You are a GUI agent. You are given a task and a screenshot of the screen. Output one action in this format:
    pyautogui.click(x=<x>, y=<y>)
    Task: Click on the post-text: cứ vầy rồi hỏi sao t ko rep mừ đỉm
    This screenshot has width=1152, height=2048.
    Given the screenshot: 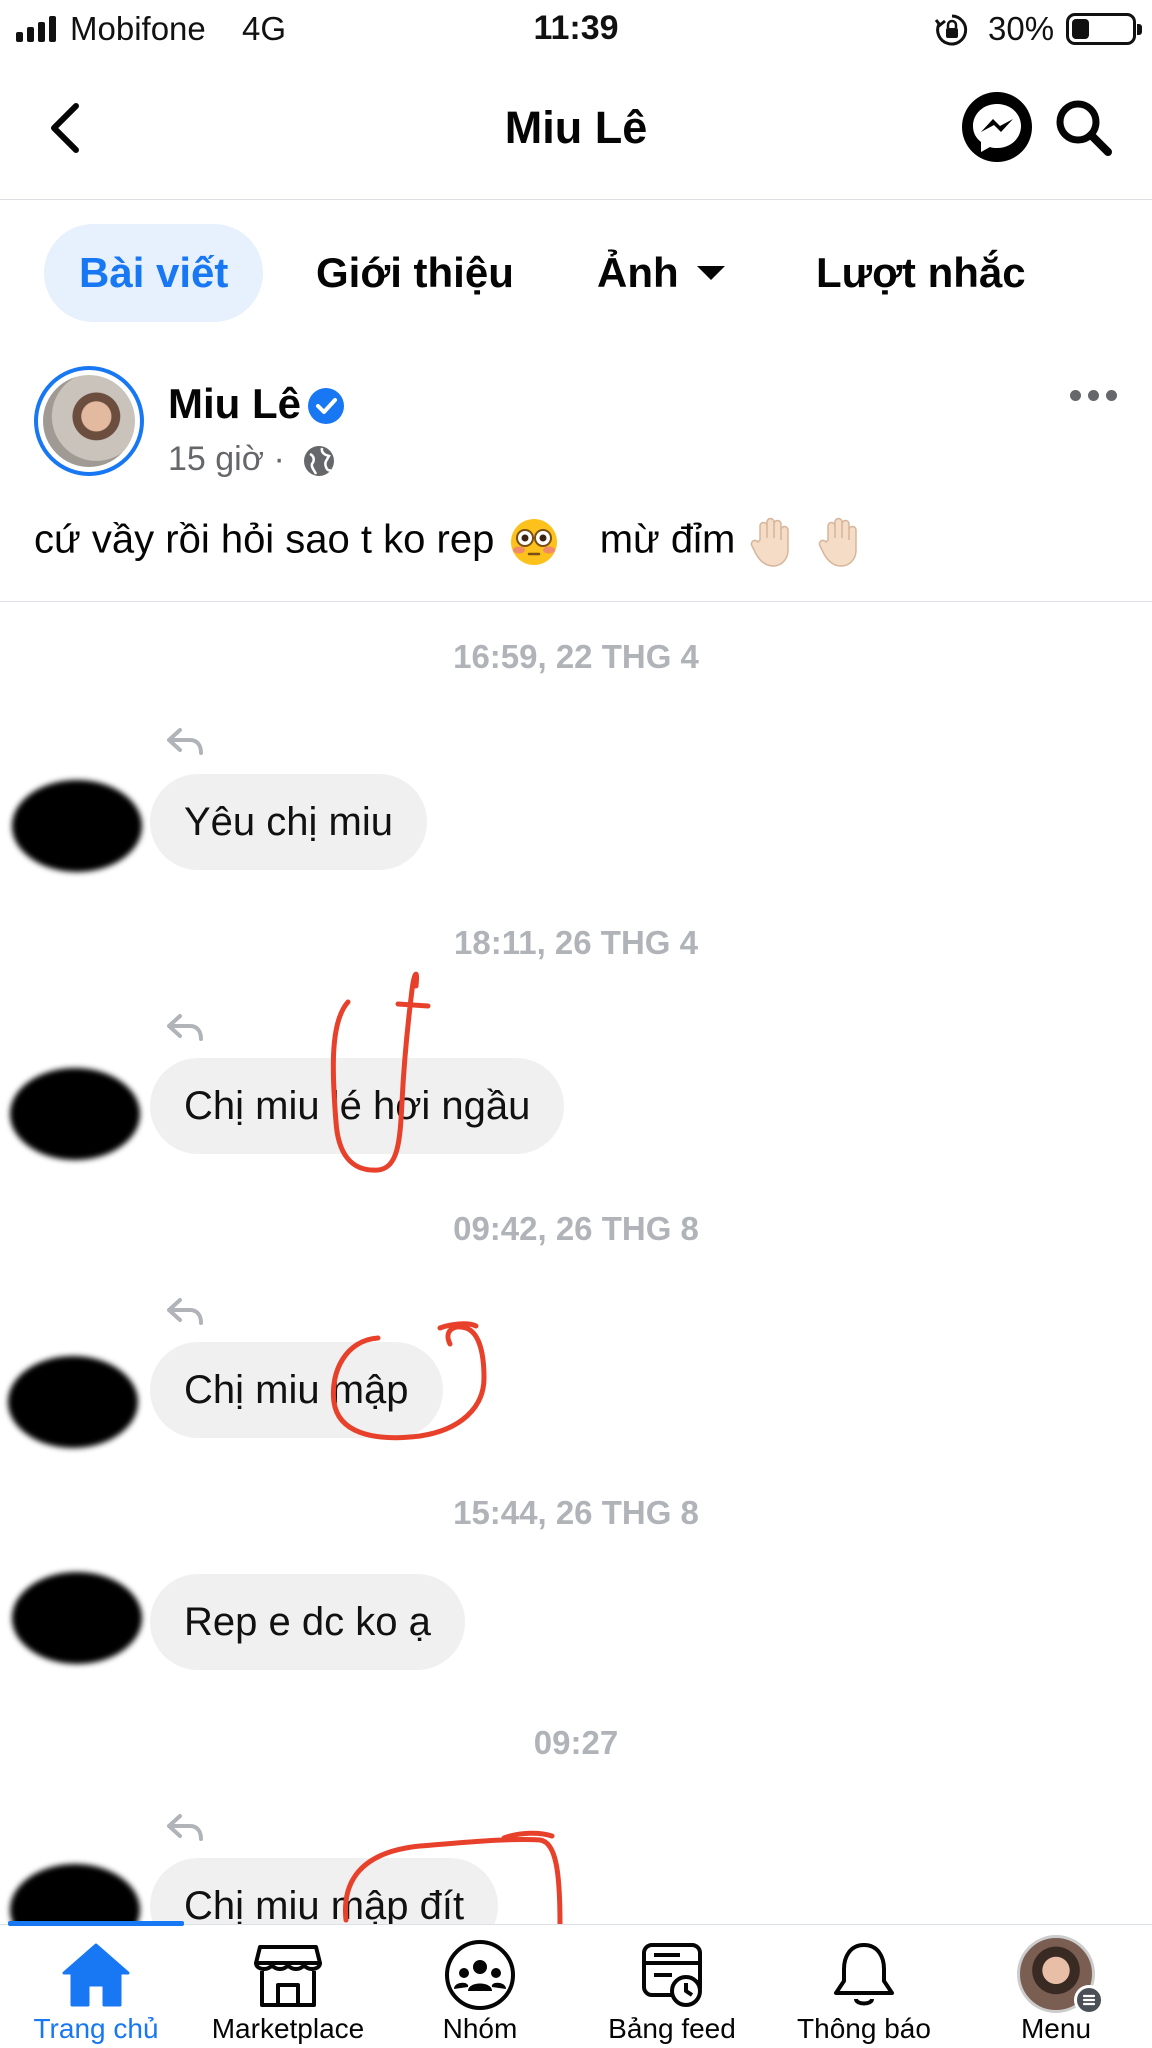 What is the action you would take?
    pyautogui.click(x=452, y=542)
    